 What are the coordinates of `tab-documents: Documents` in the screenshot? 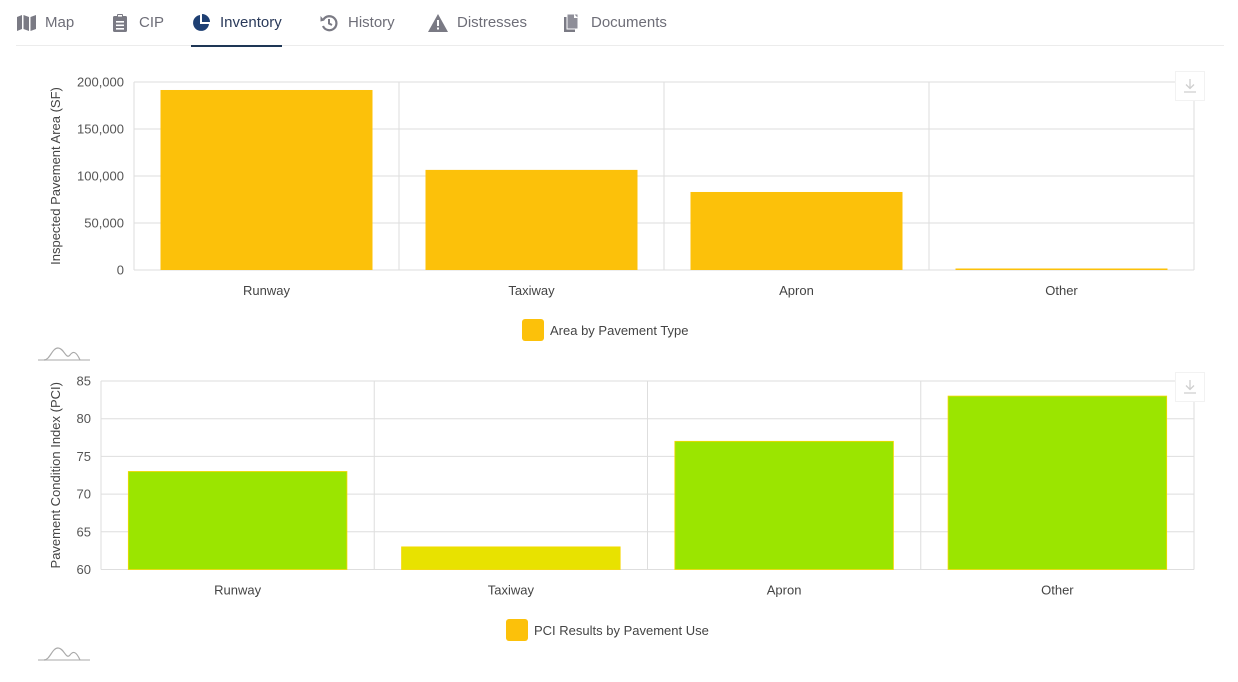 It's located at (614, 29).